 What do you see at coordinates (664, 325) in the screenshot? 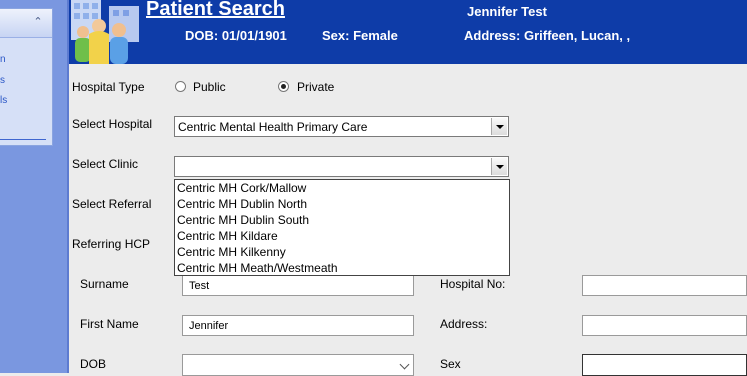
I see `address-input` at bounding box center [664, 325].